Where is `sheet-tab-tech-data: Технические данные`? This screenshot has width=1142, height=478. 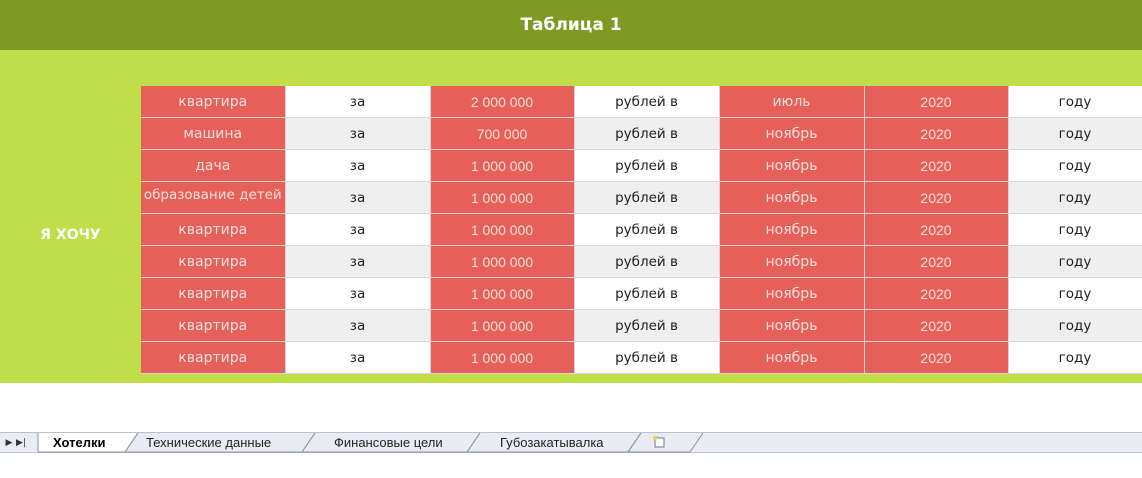
sheet-tab-tech-data: Технические данные is located at coordinates (208, 442).